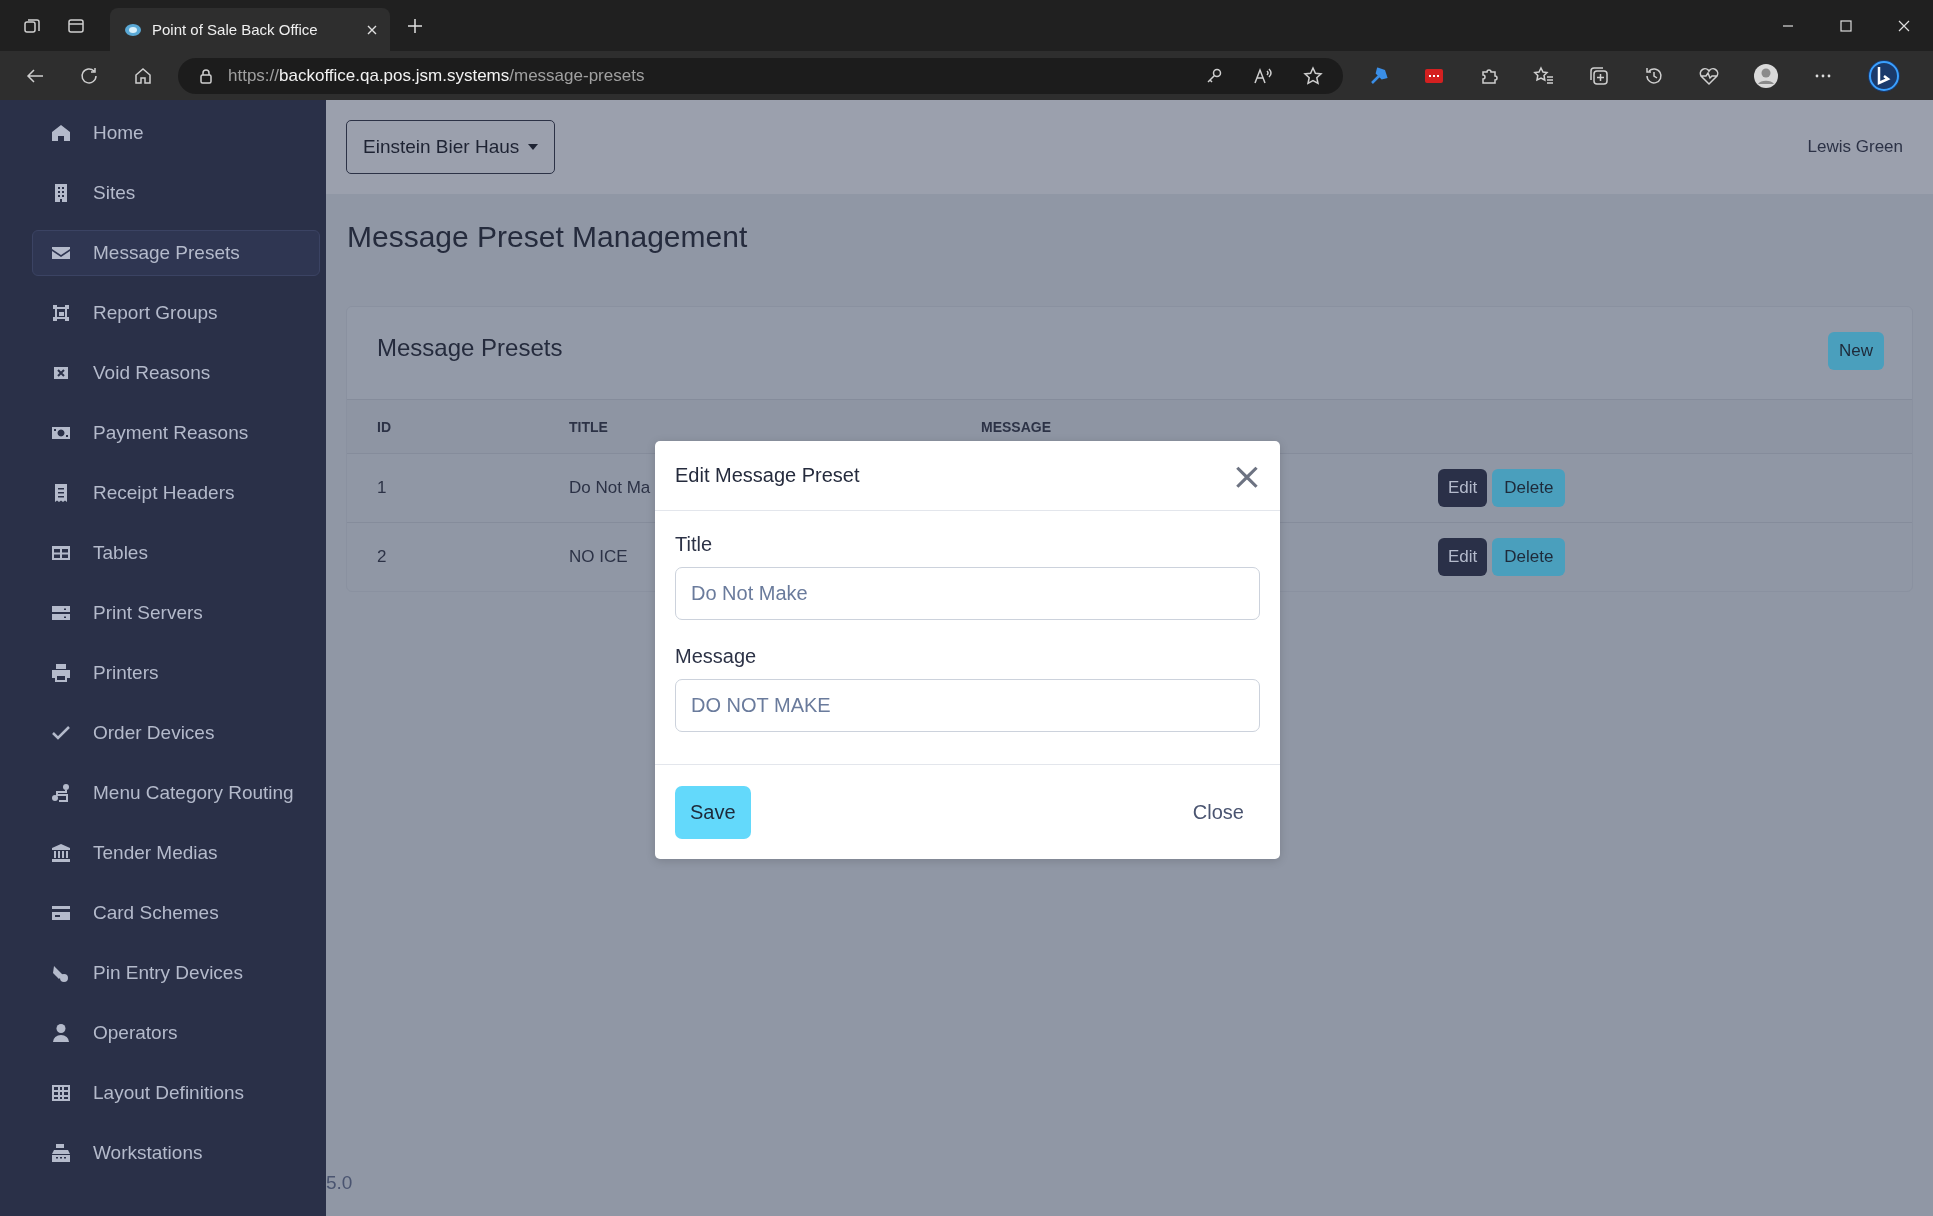  What do you see at coordinates (176, 253) in the screenshot?
I see `sidebar-item: Message Presets` at bounding box center [176, 253].